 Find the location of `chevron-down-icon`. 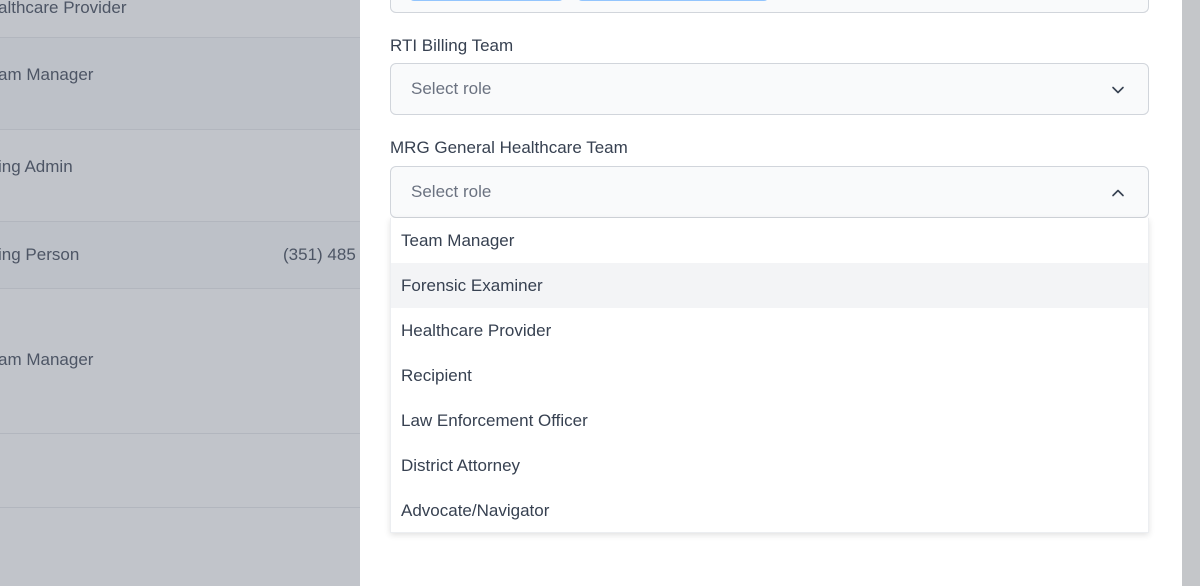

chevron-down-icon is located at coordinates (1118, 90).